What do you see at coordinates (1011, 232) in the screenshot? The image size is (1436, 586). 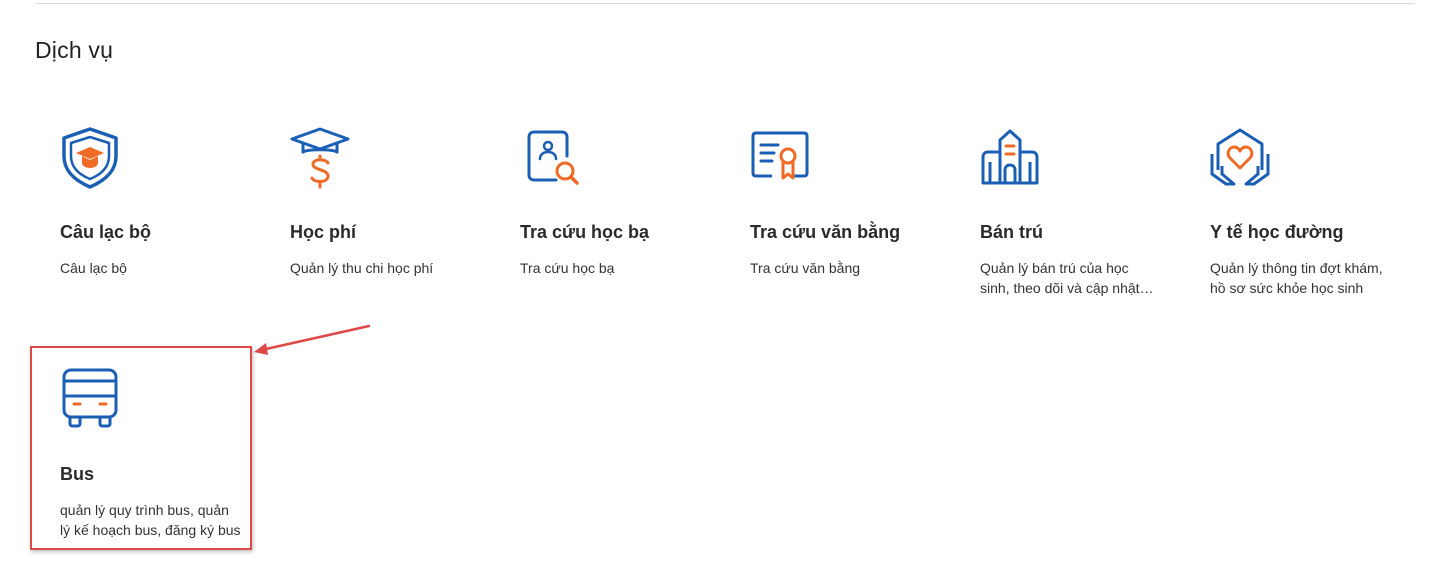 I see `service-title: Bán trú` at bounding box center [1011, 232].